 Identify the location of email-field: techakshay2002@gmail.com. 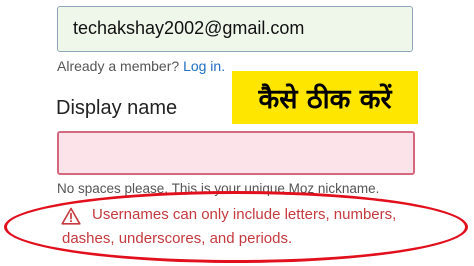
(235, 29).